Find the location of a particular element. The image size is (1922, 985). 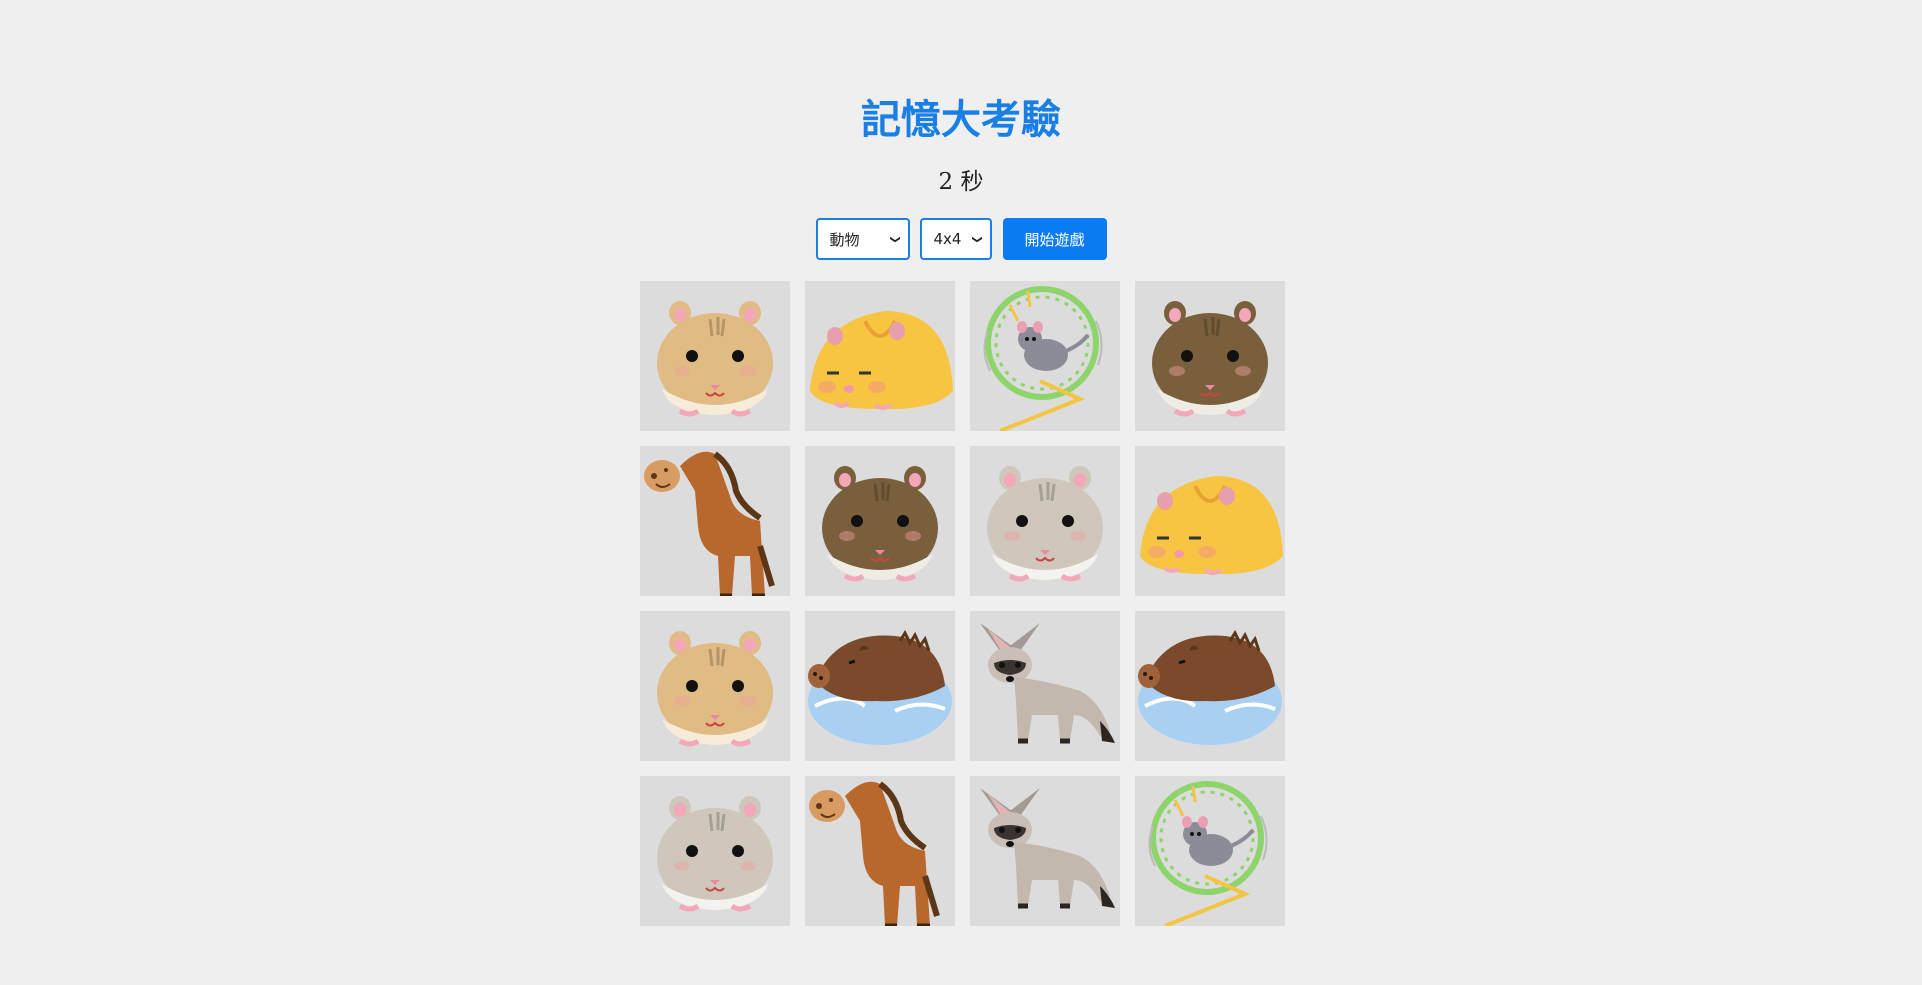

timer-display: 2 秒 is located at coordinates (961, 182).